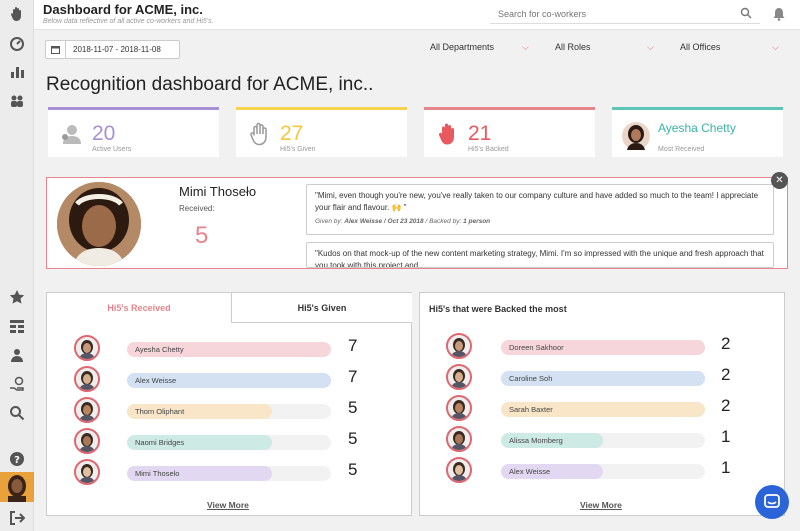 Image resolution: width=800 pixels, height=531 pixels. Describe the element at coordinates (17, 72) in the screenshot. I see `bar-chart-icon` at that location.